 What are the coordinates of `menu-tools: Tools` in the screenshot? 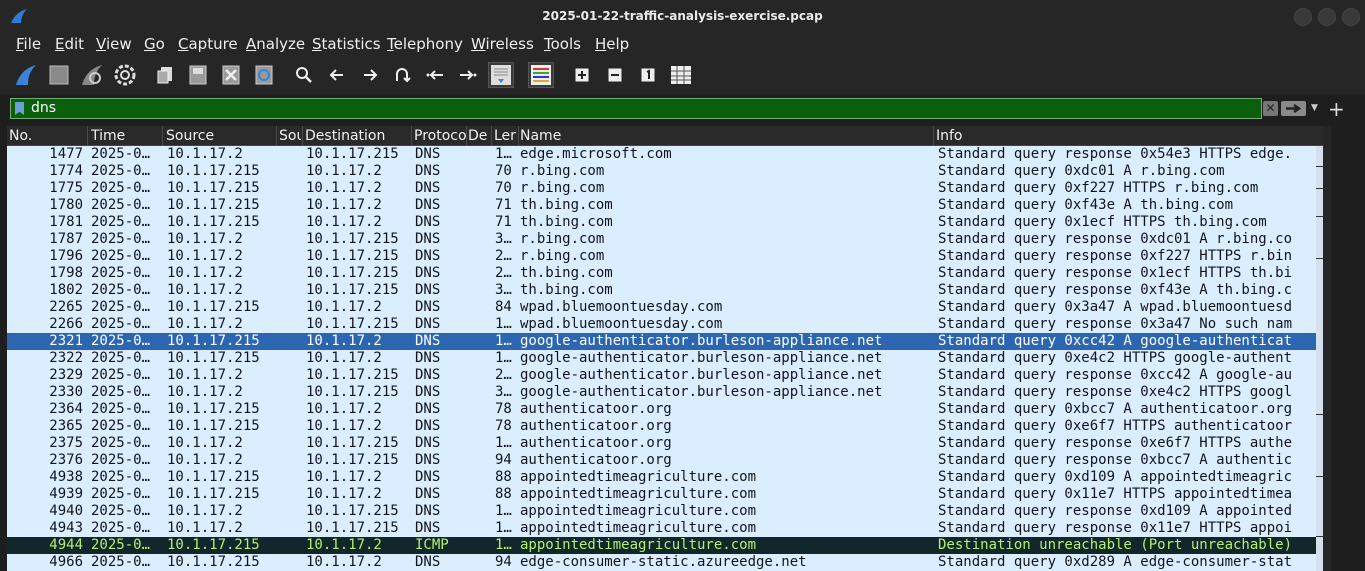 It's located at (562, 44).